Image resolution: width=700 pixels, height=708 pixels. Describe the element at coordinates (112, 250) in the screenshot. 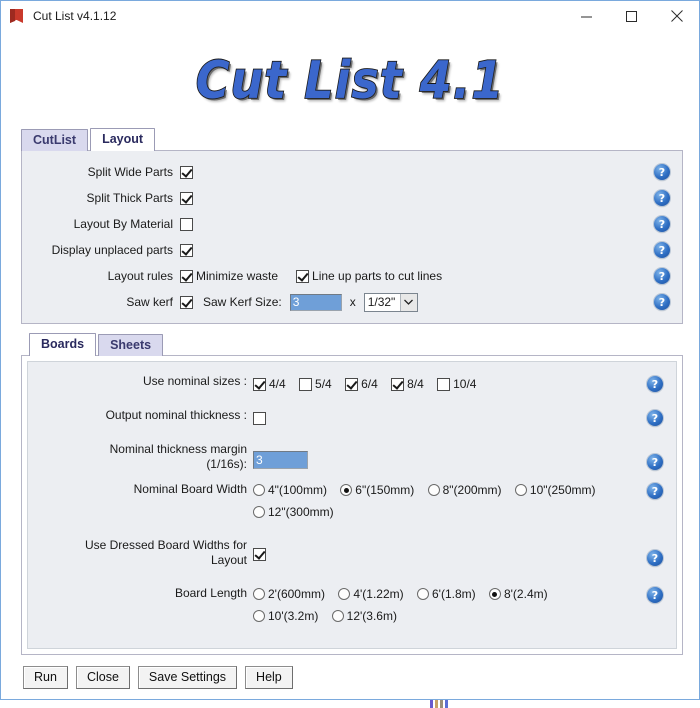

I see `label-display-unplaced-parts: Display unplaced parts` at that location.